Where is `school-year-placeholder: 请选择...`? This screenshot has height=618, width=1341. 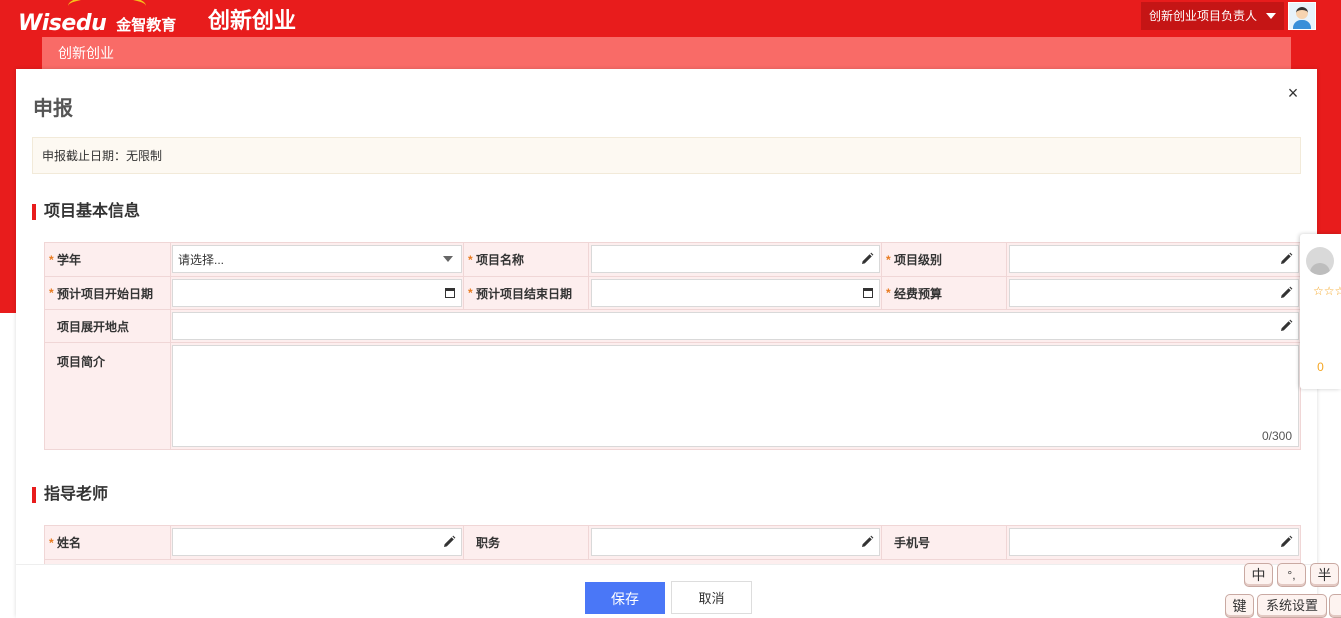
school-year-placeholder: 请选择... is located at coordinates (201, 259).